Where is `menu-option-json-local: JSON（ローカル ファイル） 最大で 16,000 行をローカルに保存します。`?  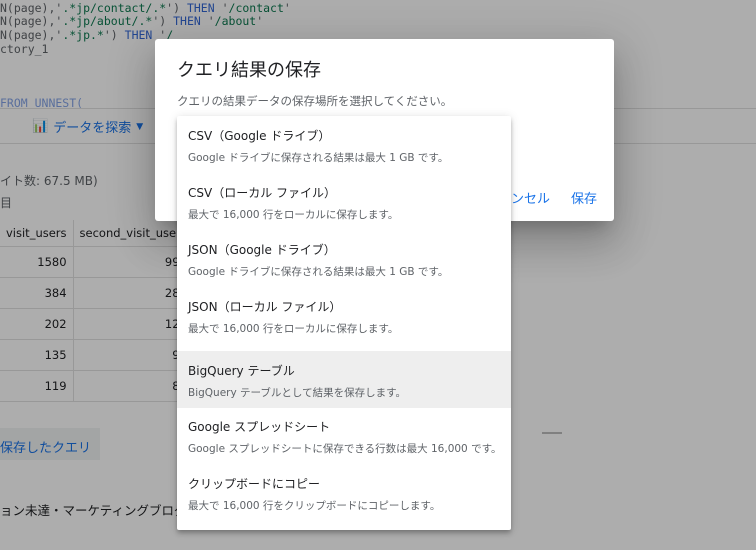
menu-option-json-local: JSON（ローカル ファイル） 最大で 16,000 行をローカルに保存します。 is located at coordinates (344, 315).